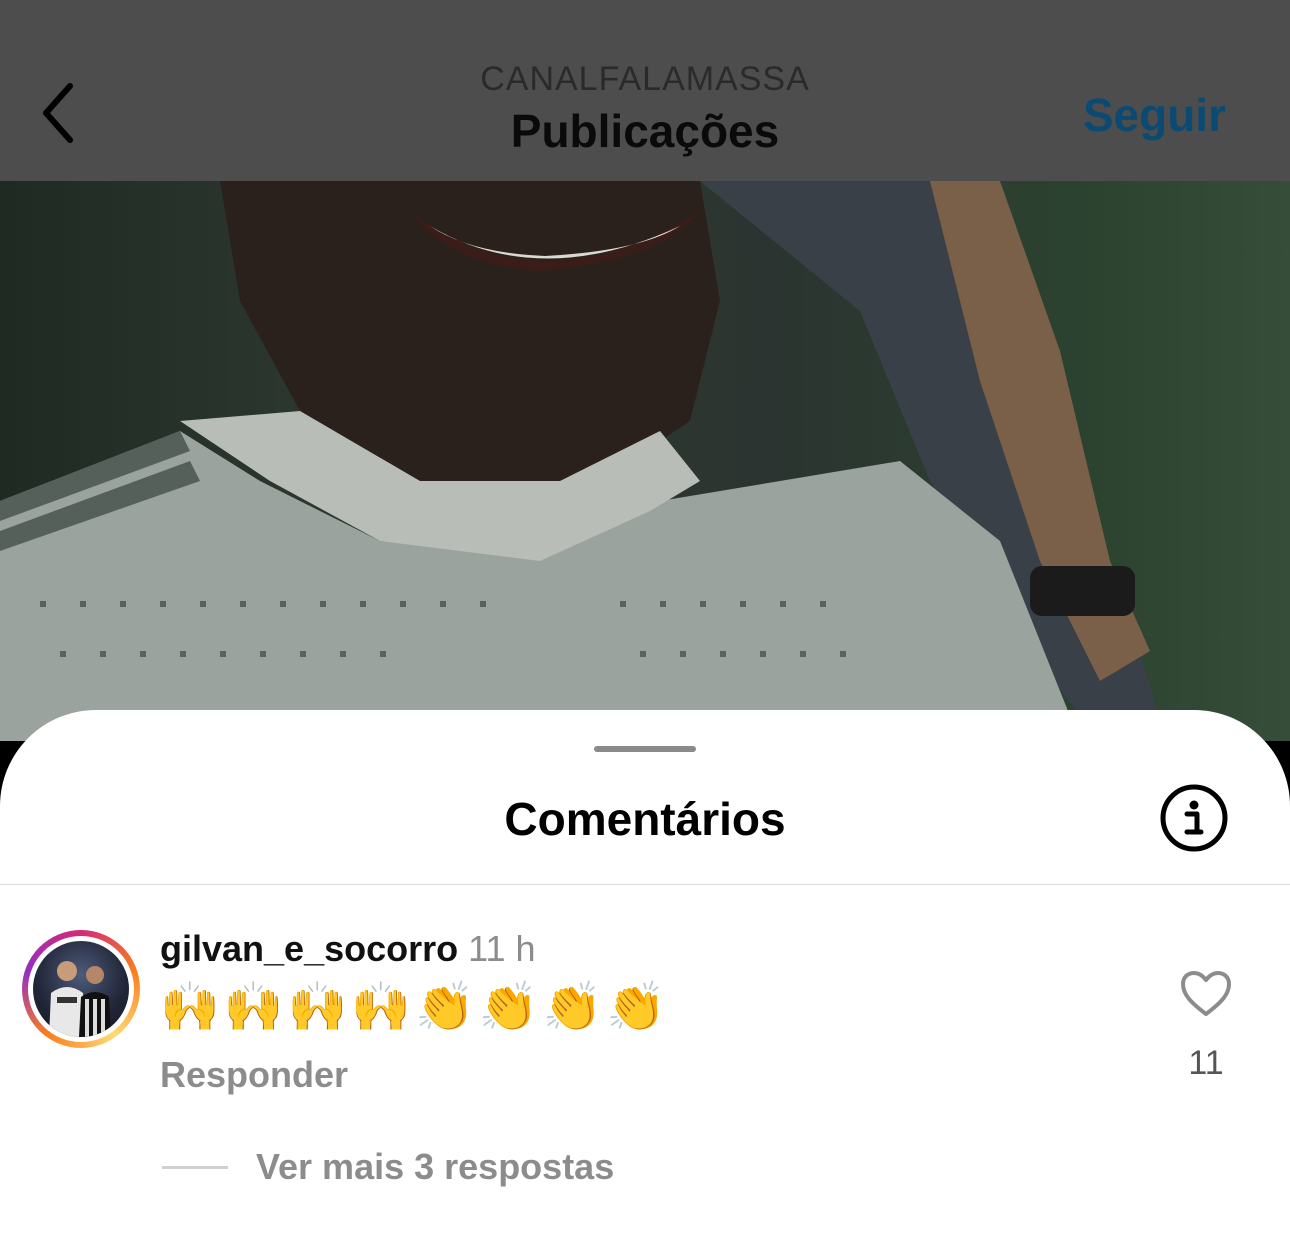 The width and height of the screenshot is (1290, 1233). I want to click on like-count: 11, so click(1206, 1063).